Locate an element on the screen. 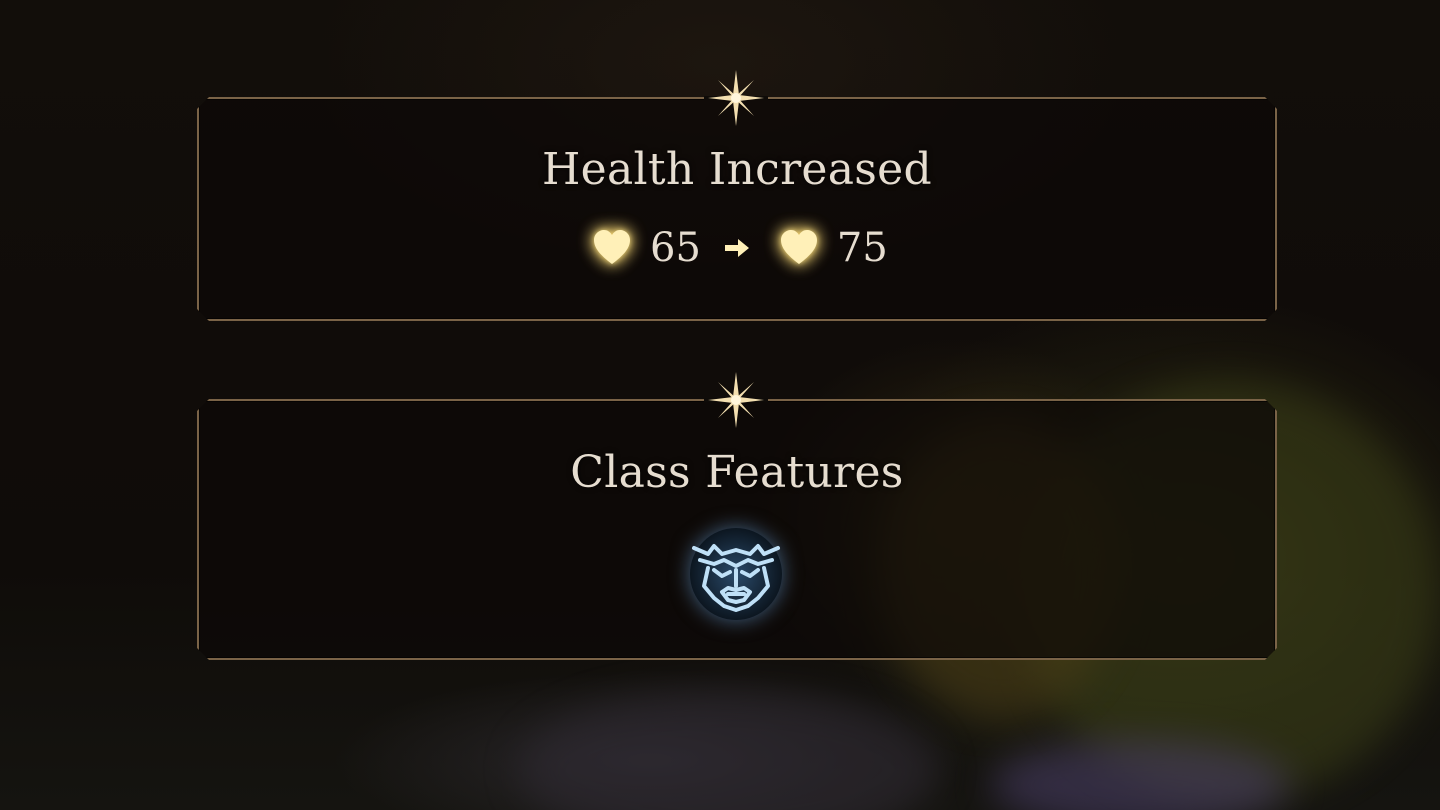 The image size is (1440, 810). new-health-value: 75 is located at coordinates (862, 248).